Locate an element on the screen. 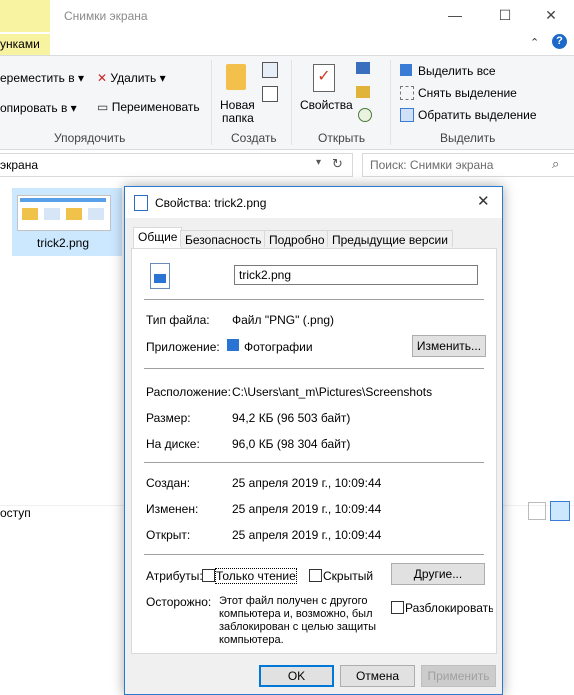  copy-to-label: опировать в is located at coordinates (34, 108).